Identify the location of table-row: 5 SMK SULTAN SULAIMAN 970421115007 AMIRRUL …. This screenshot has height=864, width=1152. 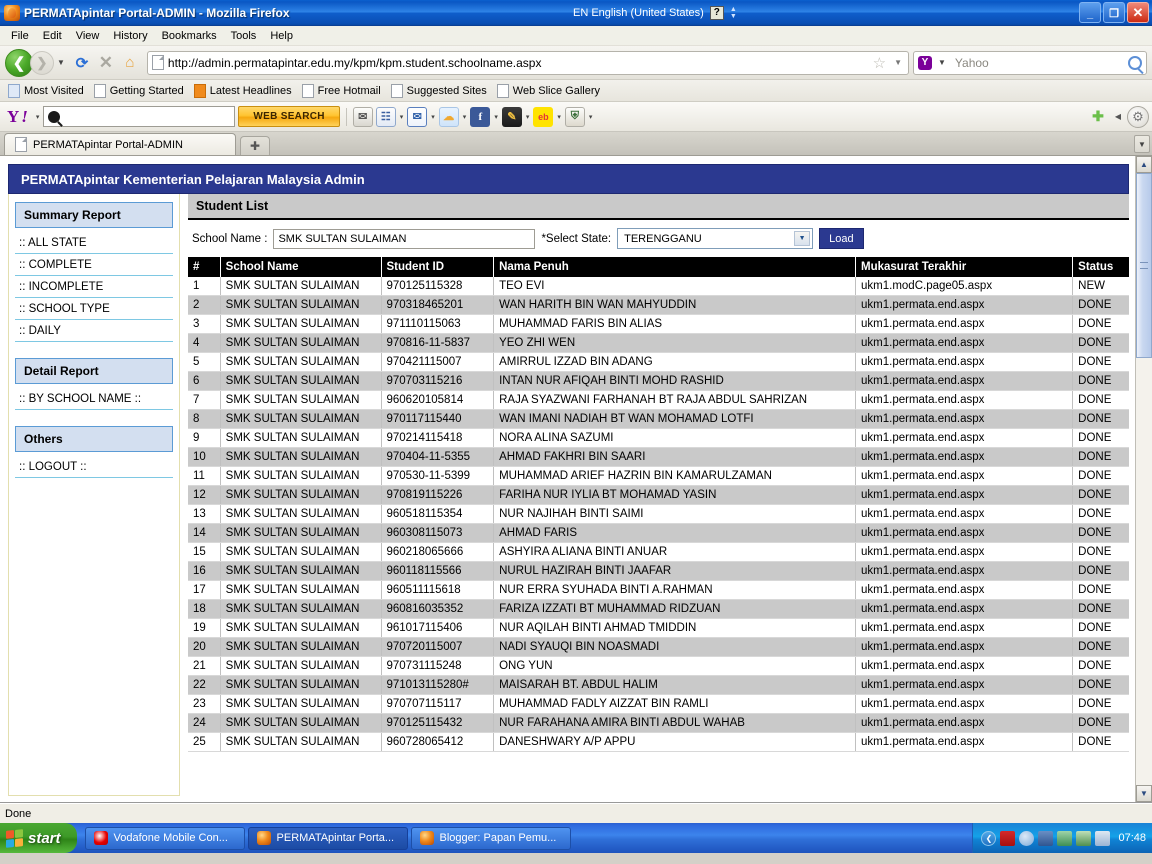
(658, 362).